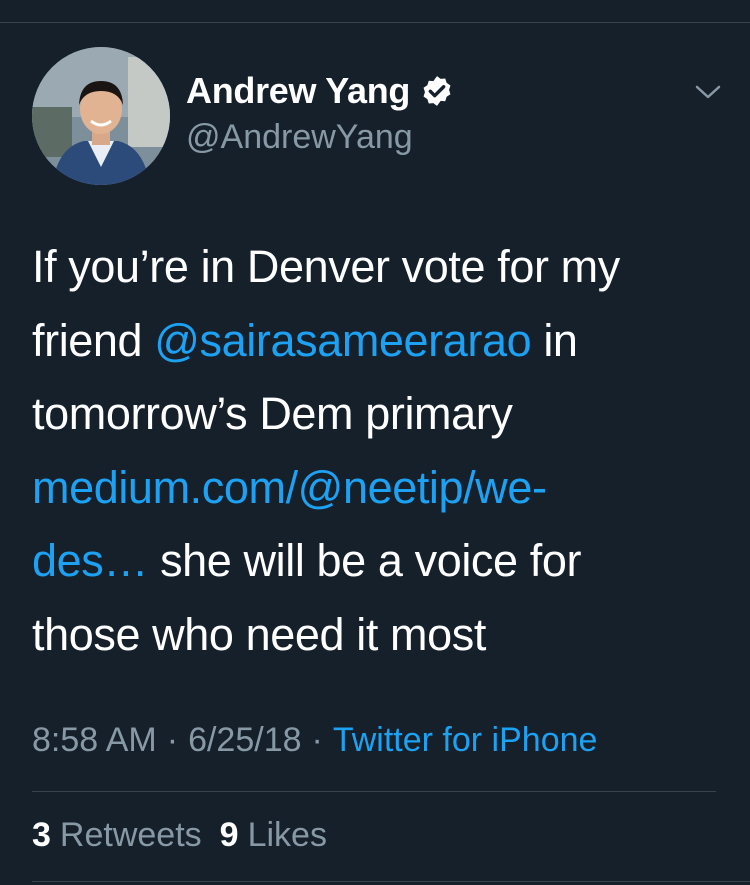 The image size is (750, 885). What do you see at coordinates (375, 11) in the screenshot?
I see `top-divider` at bounding box center [375, 11].